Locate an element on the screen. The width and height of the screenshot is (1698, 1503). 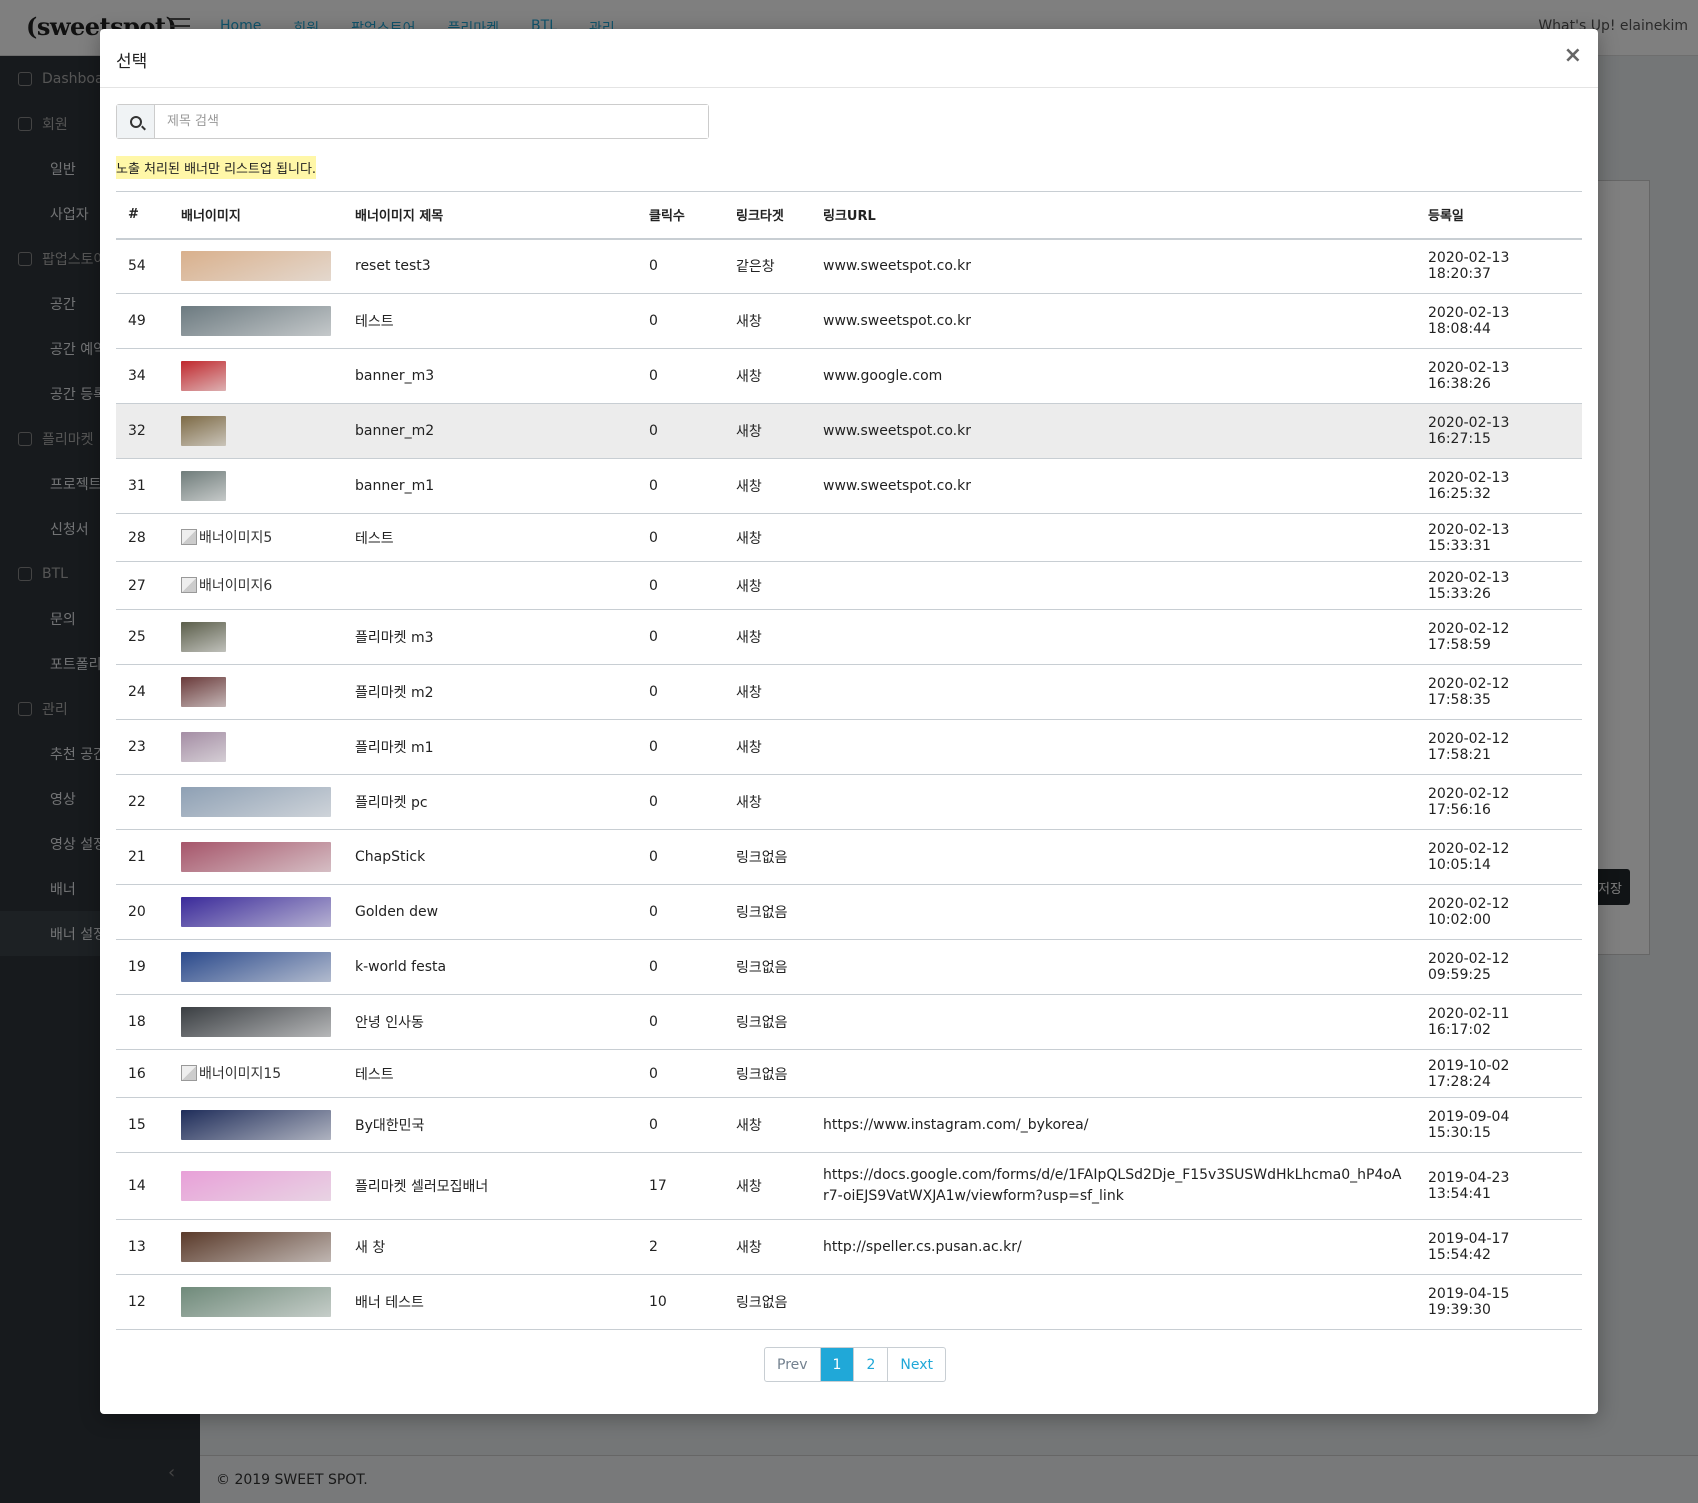
col-header-date: 등록일 is located at coordinates (1499, 215).